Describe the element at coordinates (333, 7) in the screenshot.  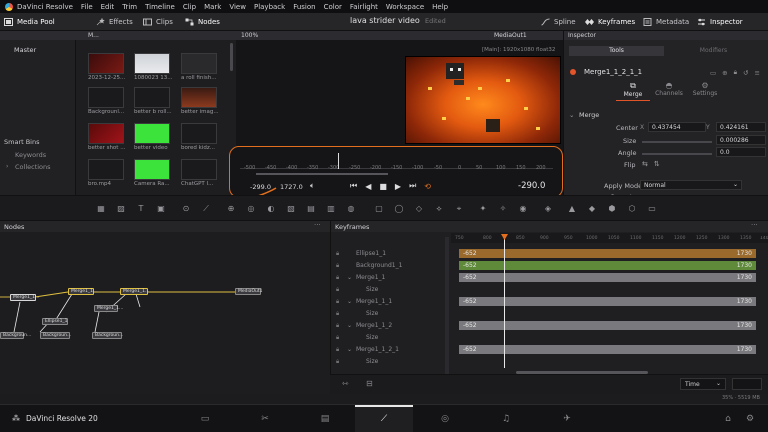
I see `menu-color: Color` at that location.